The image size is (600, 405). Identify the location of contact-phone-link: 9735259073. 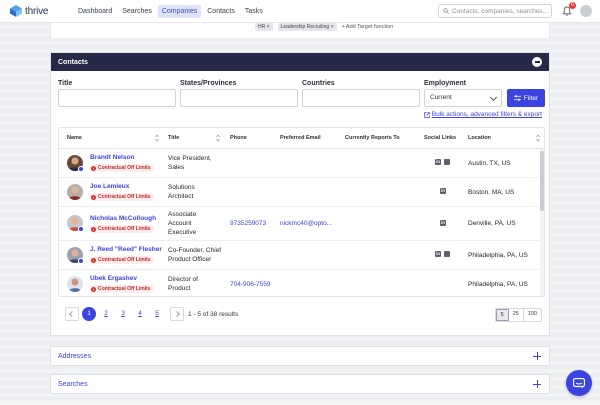
(248, 223).